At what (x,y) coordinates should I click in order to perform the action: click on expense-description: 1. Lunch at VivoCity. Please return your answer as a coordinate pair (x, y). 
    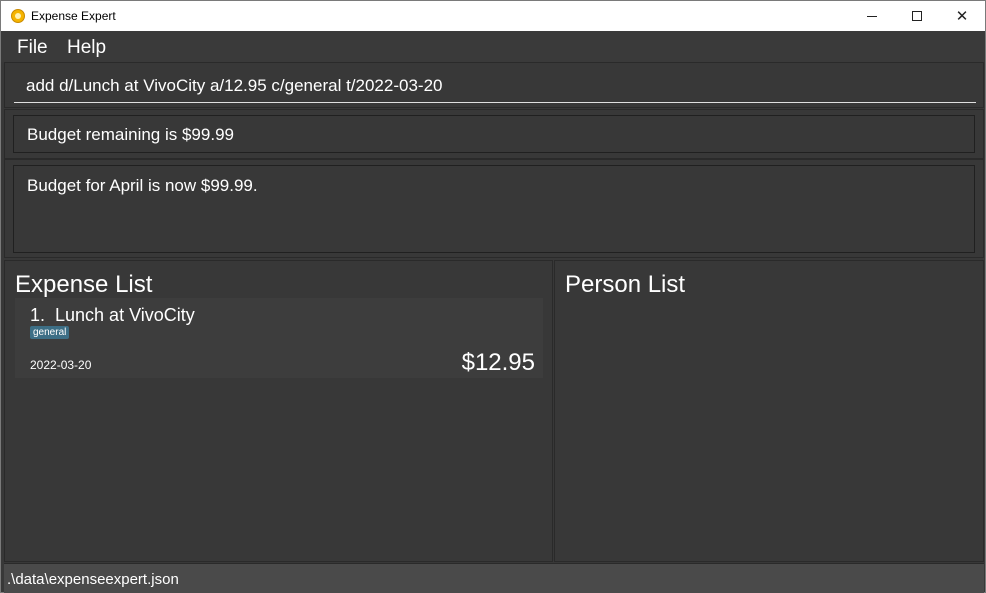
    Looking at the image, I should click on (112, 315).